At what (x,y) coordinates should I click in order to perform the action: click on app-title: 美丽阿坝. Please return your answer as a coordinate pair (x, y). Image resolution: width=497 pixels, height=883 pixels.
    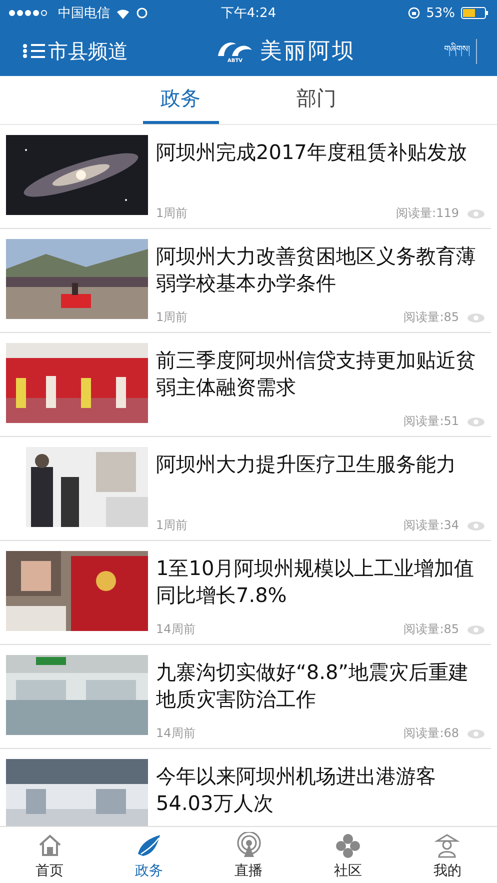
    Looking at the image, I should click on (308, 52).